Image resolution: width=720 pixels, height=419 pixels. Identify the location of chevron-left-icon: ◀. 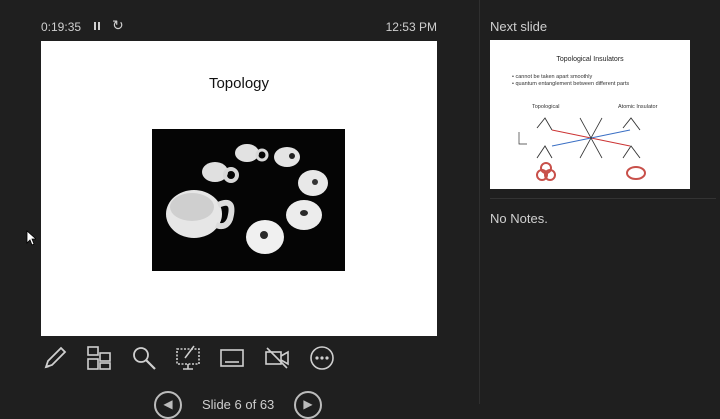
(168, 405).